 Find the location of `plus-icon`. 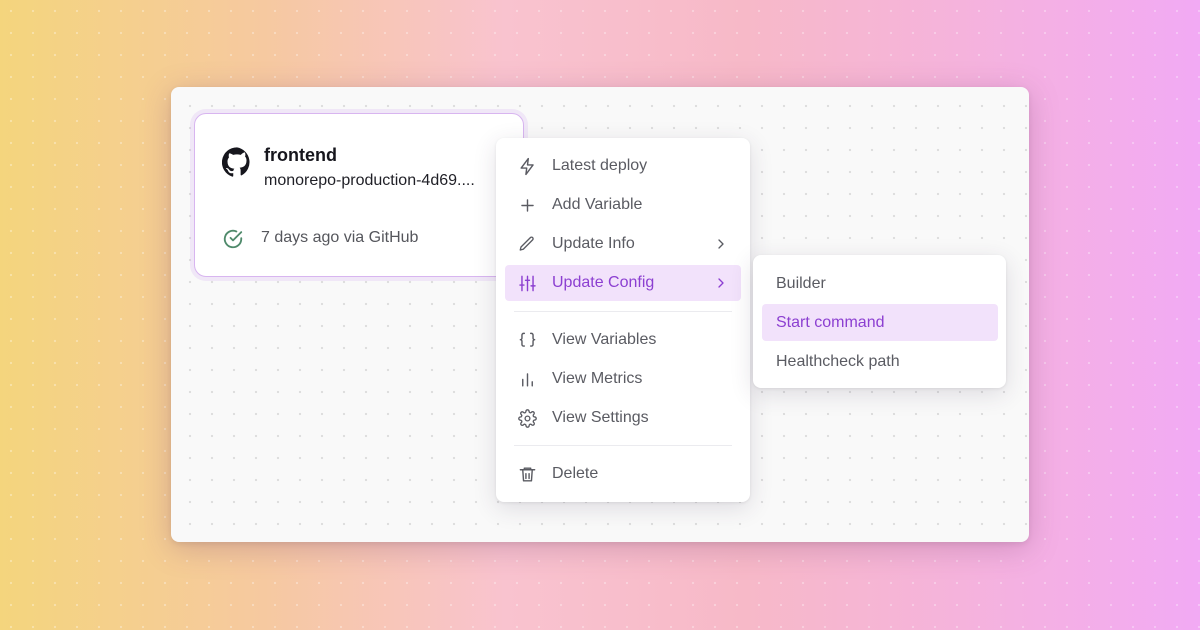

plus-icon is located at coordinates (528, 205).